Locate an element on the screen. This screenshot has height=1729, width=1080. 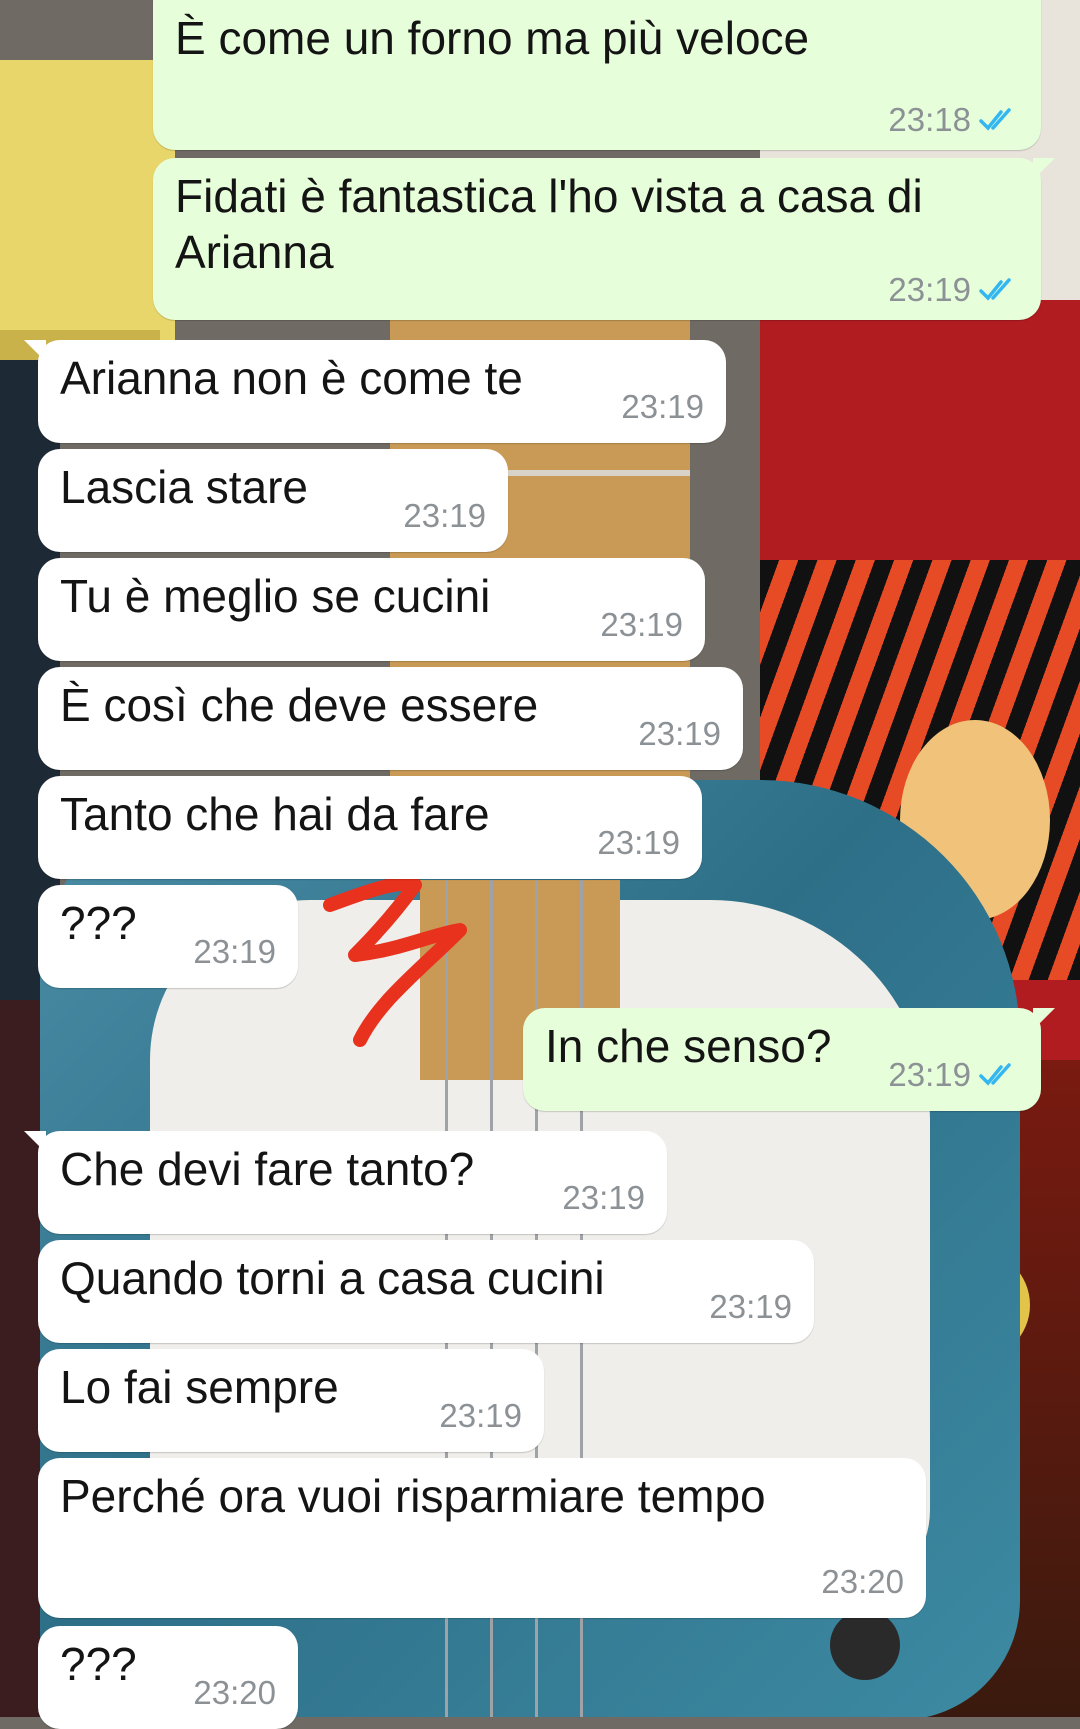
message-text: Che devi fare tanto? is located at coordinates (267, 1169).